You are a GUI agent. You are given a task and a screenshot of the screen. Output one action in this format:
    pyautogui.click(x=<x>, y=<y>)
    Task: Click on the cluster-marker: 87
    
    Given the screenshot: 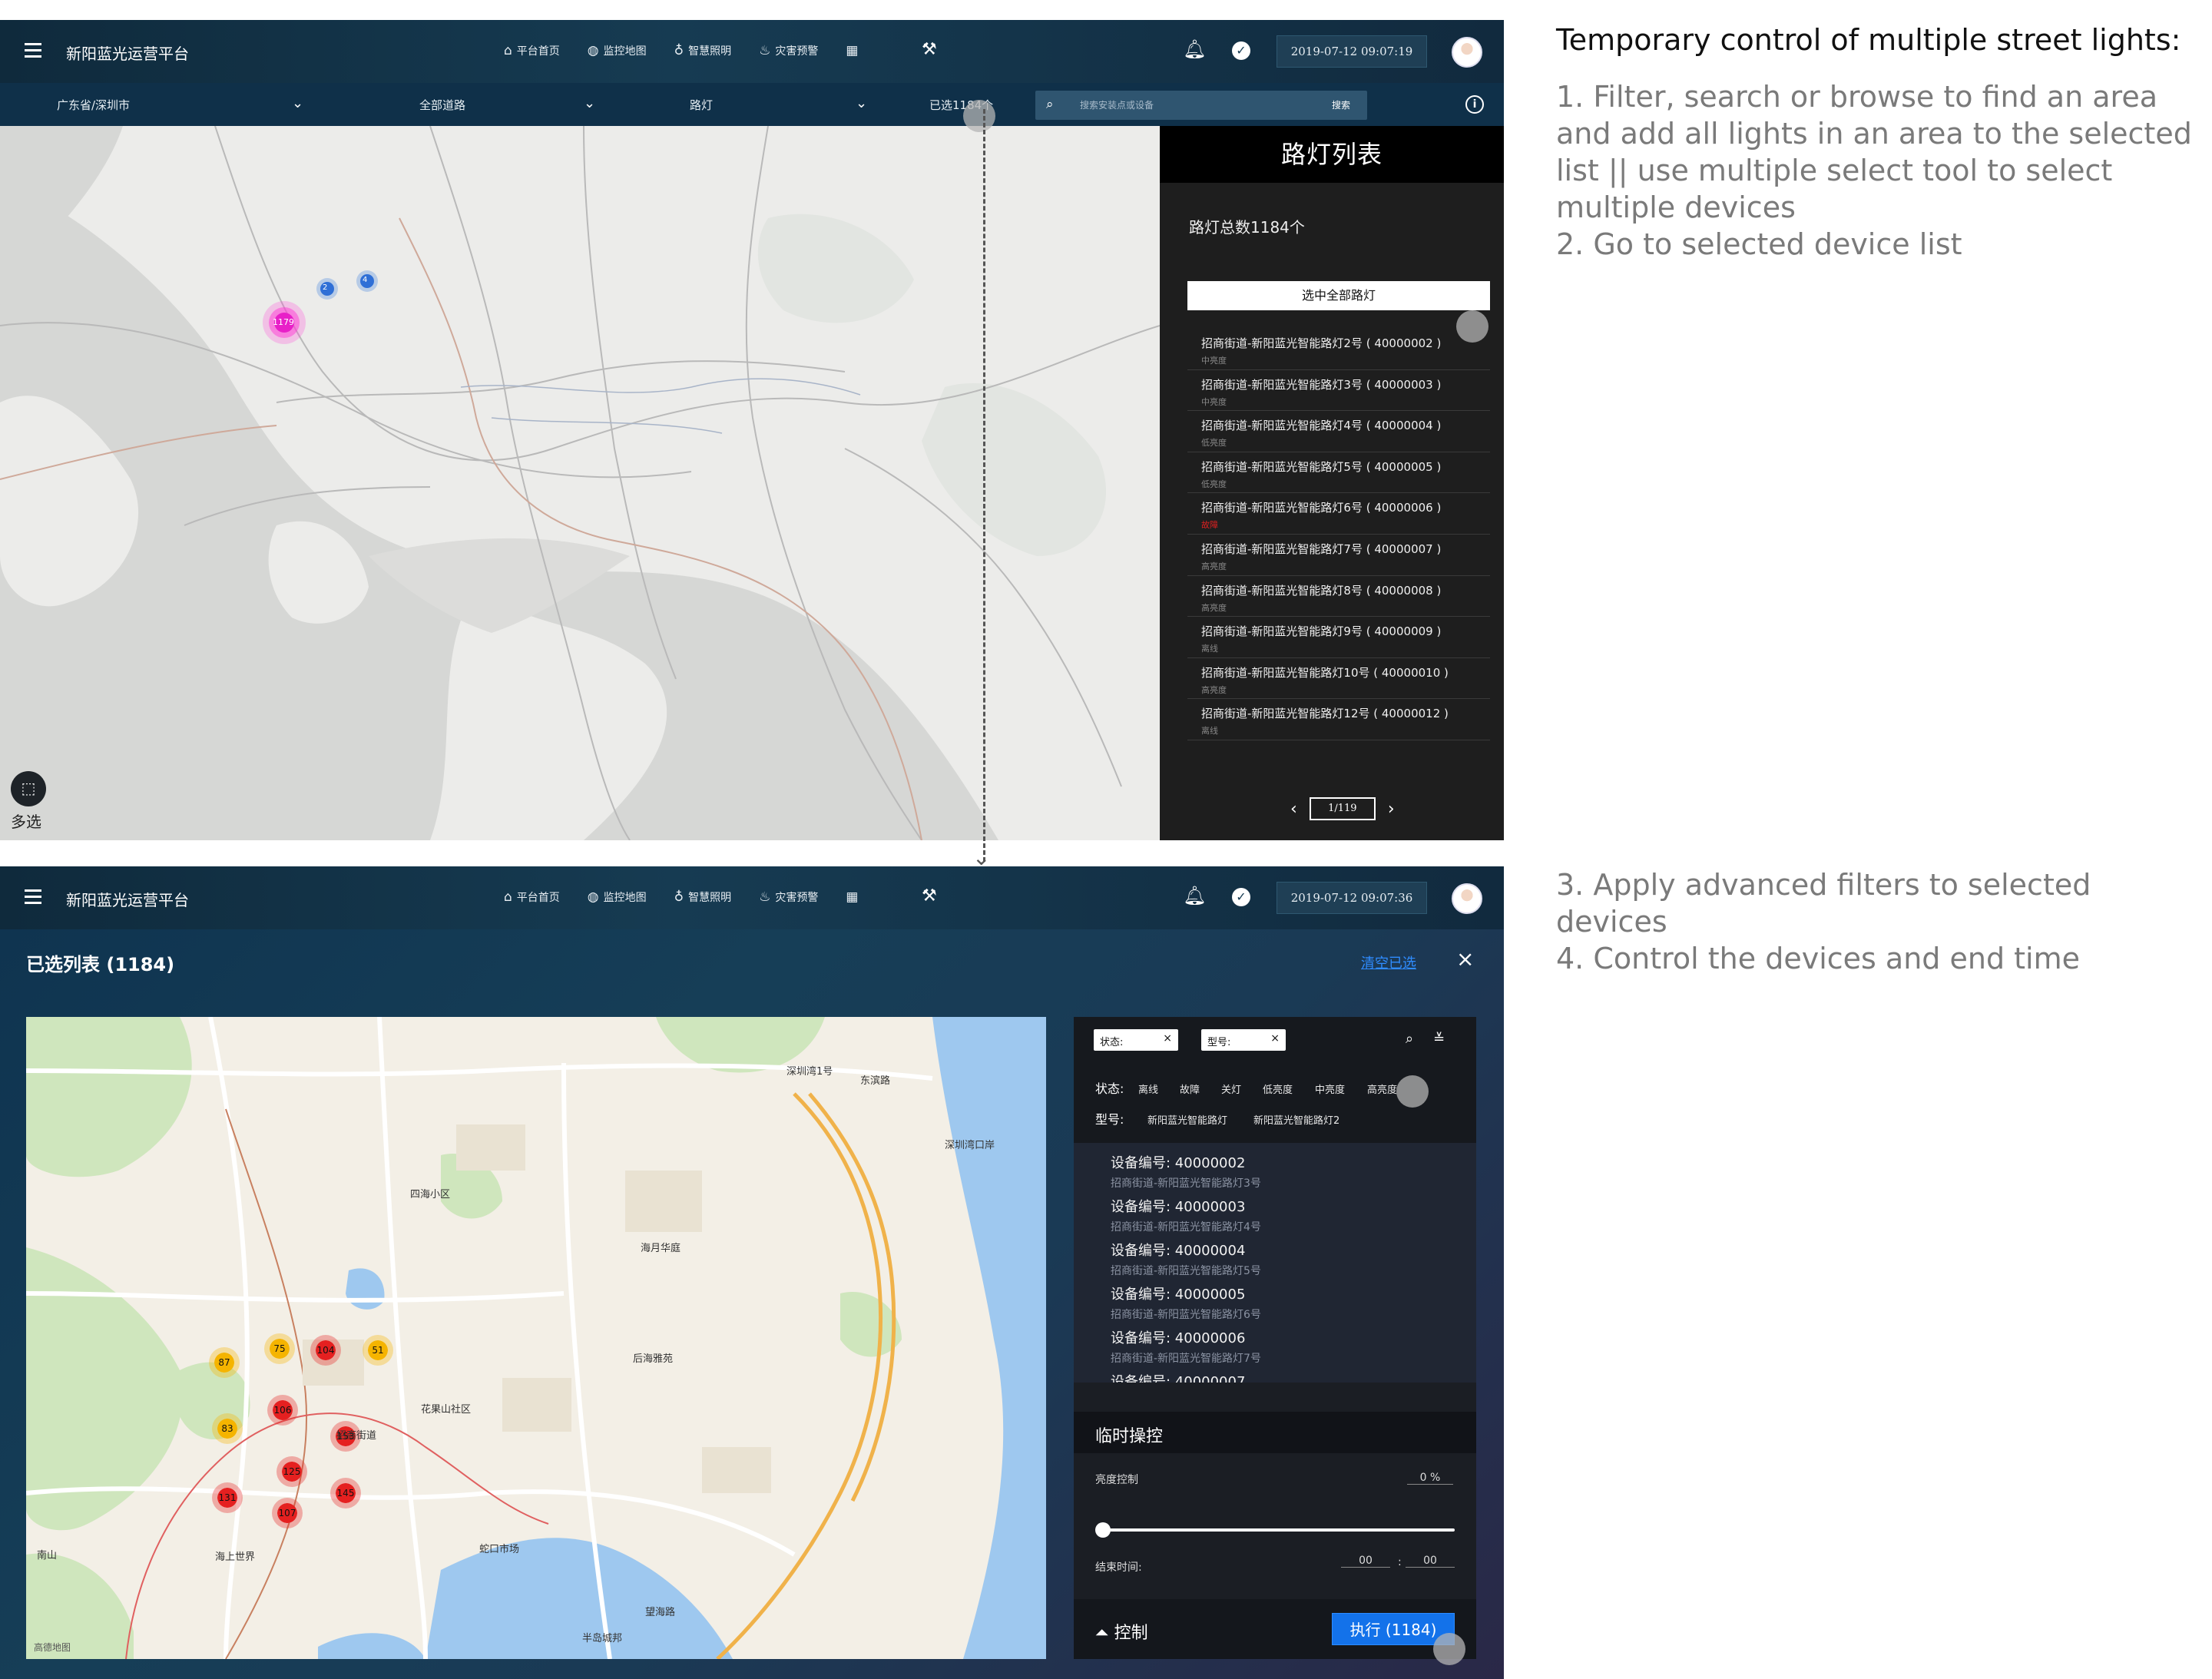 What is the action you would take?
    pyautogui.click(x=225, y=1362)
    